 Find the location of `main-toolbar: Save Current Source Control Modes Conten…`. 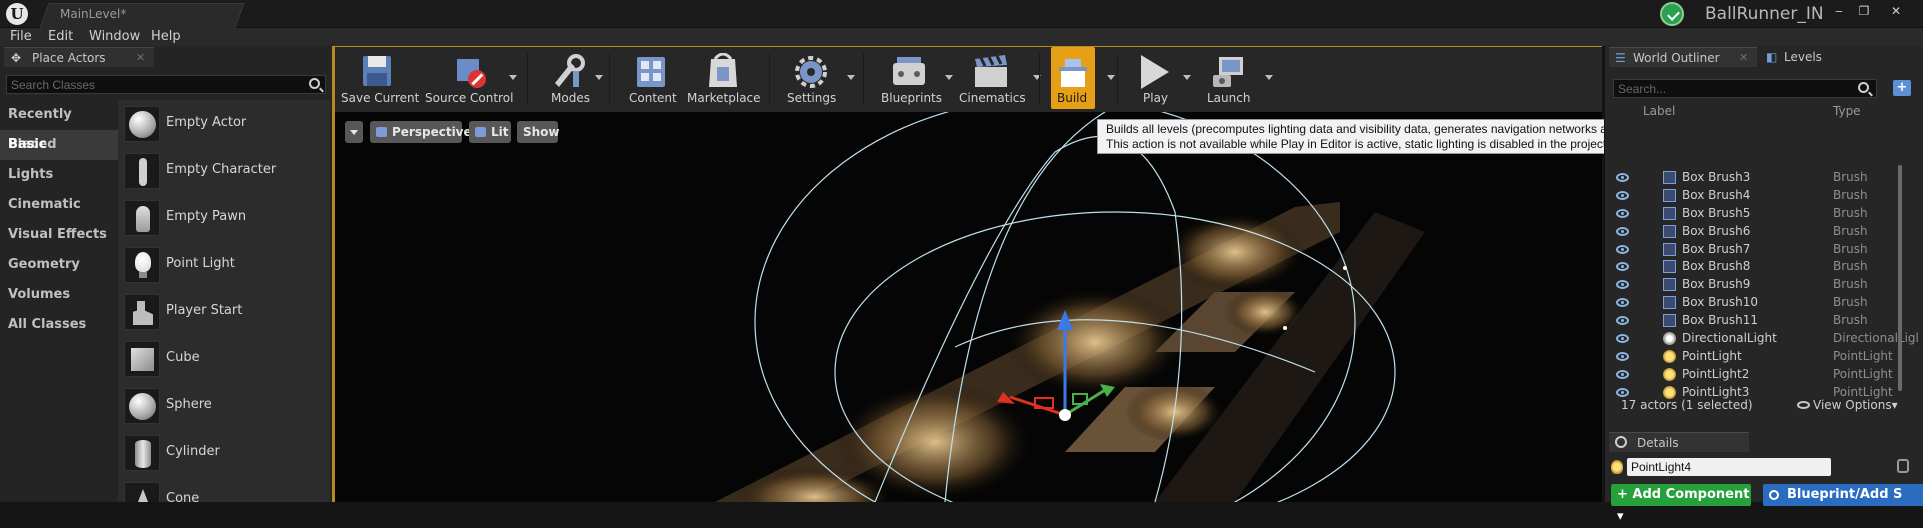

main-toolbar: Save Current Source Control Modes Conten… is located at coordinates (967, 79).